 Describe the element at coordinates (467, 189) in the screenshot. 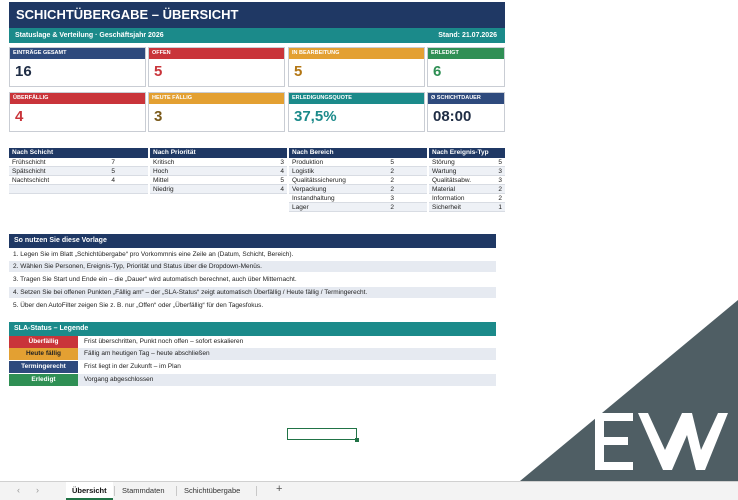

I see `table-row: Material 2` at that location.